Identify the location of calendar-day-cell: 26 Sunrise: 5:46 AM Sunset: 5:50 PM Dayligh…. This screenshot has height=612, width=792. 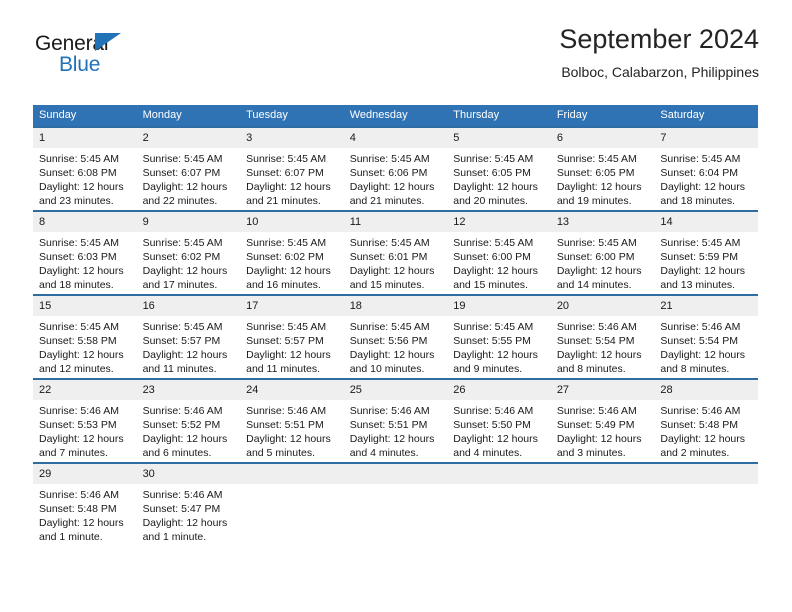
(499, 420).